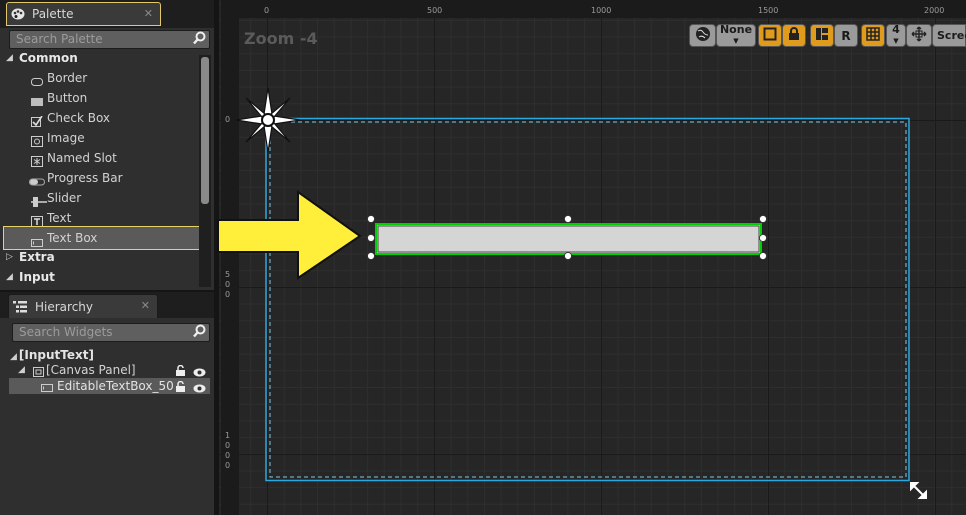  Describe the element at coordinates (268, 120) in the screenshot. I see `anchor-flower-icon` at that location.